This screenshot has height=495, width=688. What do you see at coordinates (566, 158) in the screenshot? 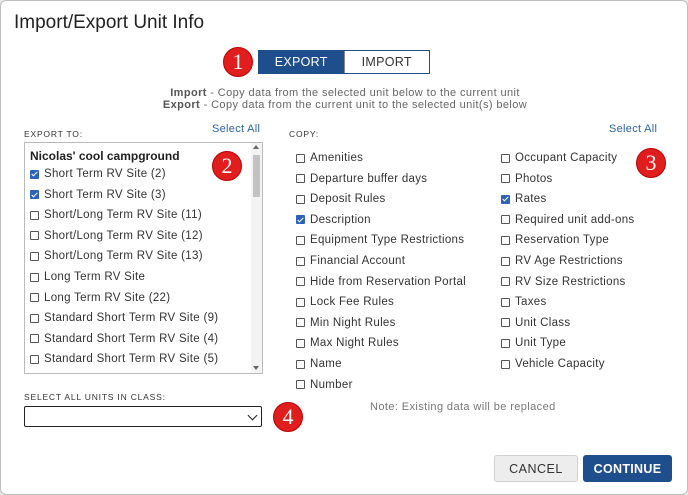
I see `copy-option-label: Occupant Capacity` at bounding box center [566, 158].